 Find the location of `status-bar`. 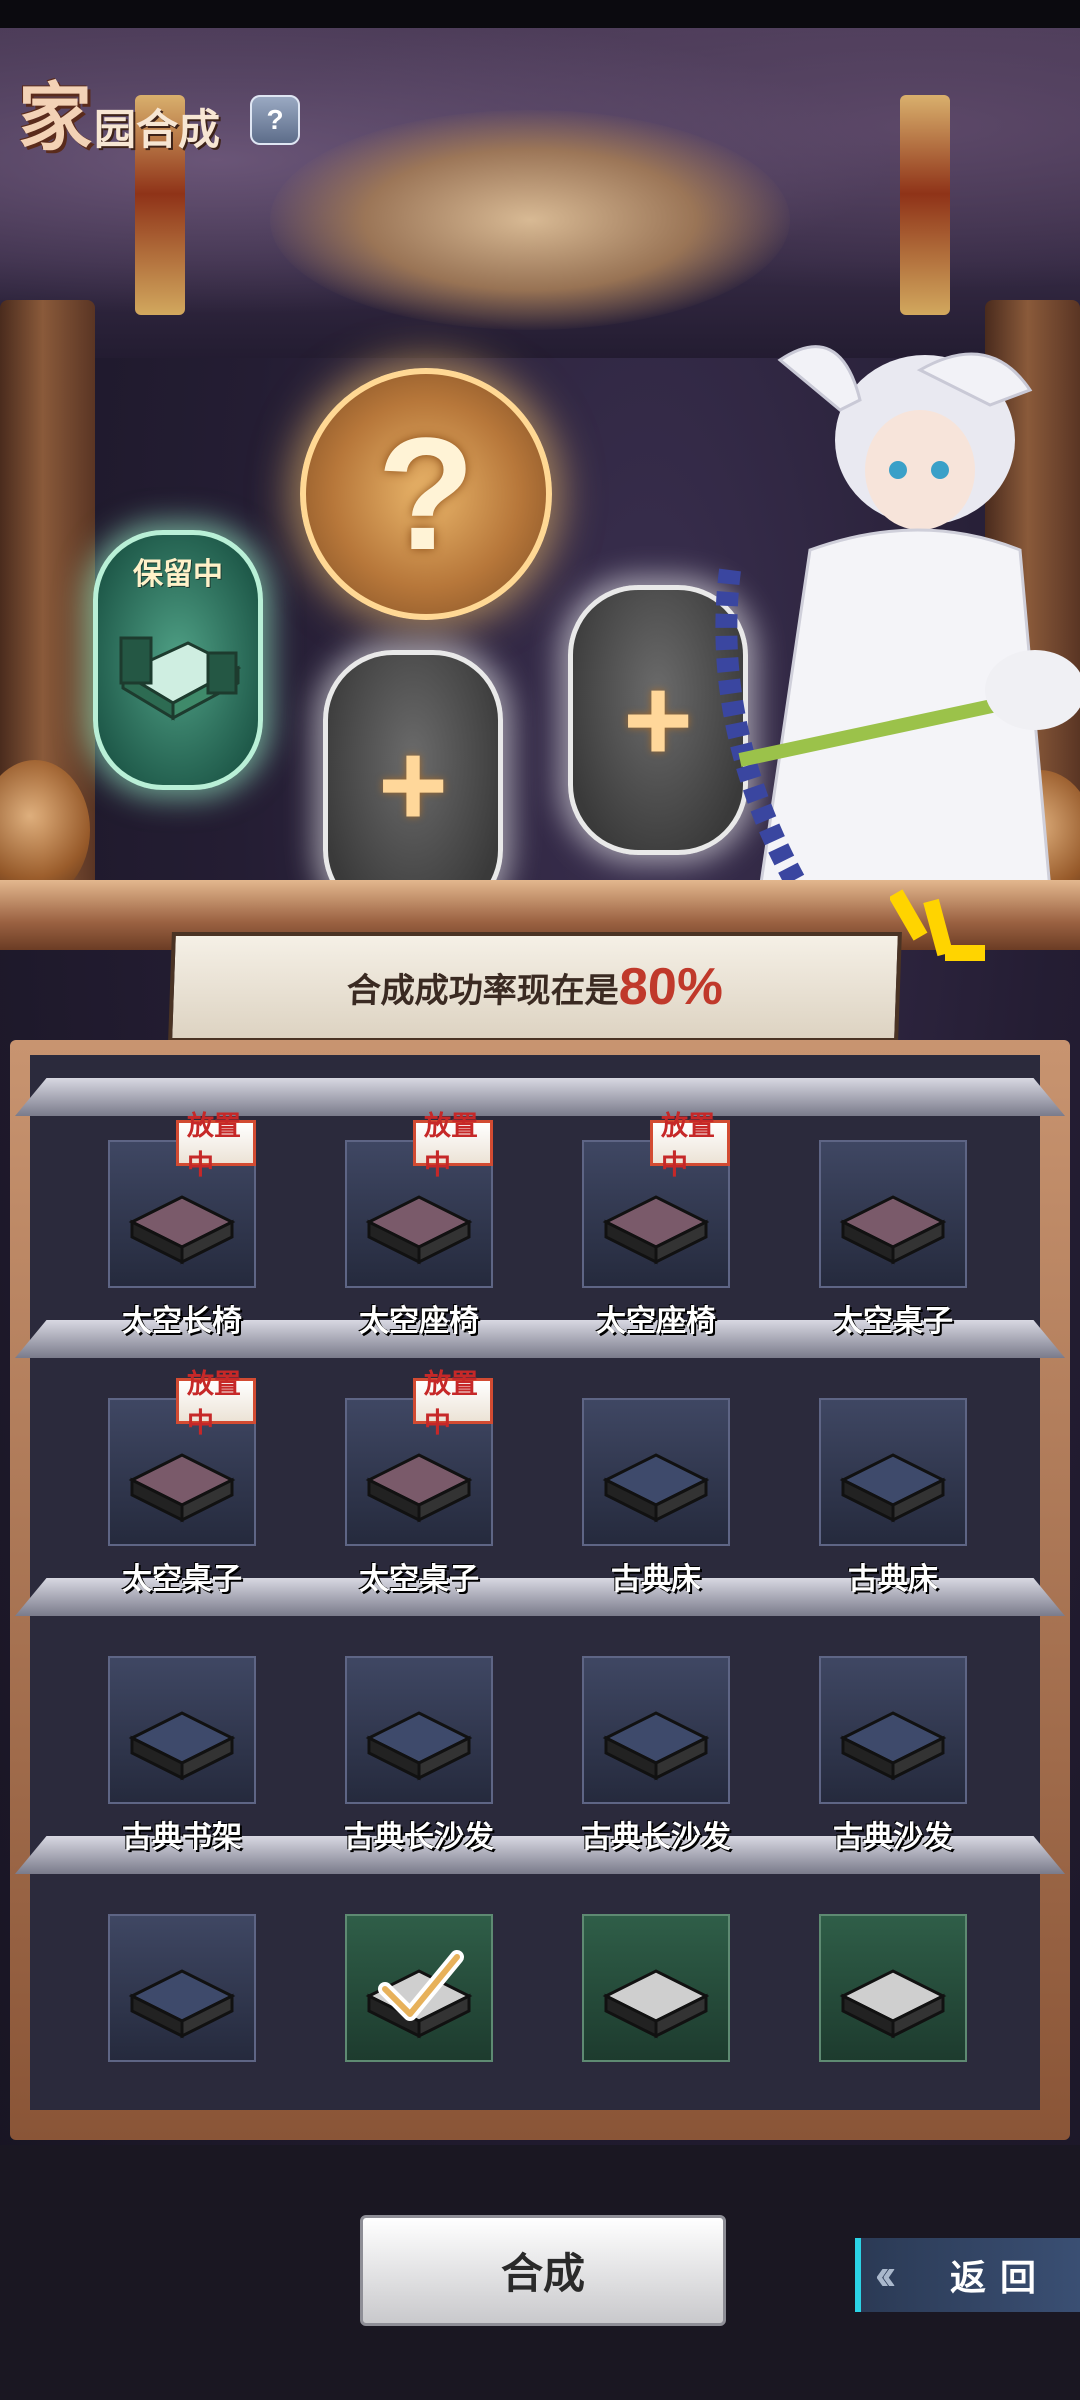

status-bar is located at coordinates (540, 14).